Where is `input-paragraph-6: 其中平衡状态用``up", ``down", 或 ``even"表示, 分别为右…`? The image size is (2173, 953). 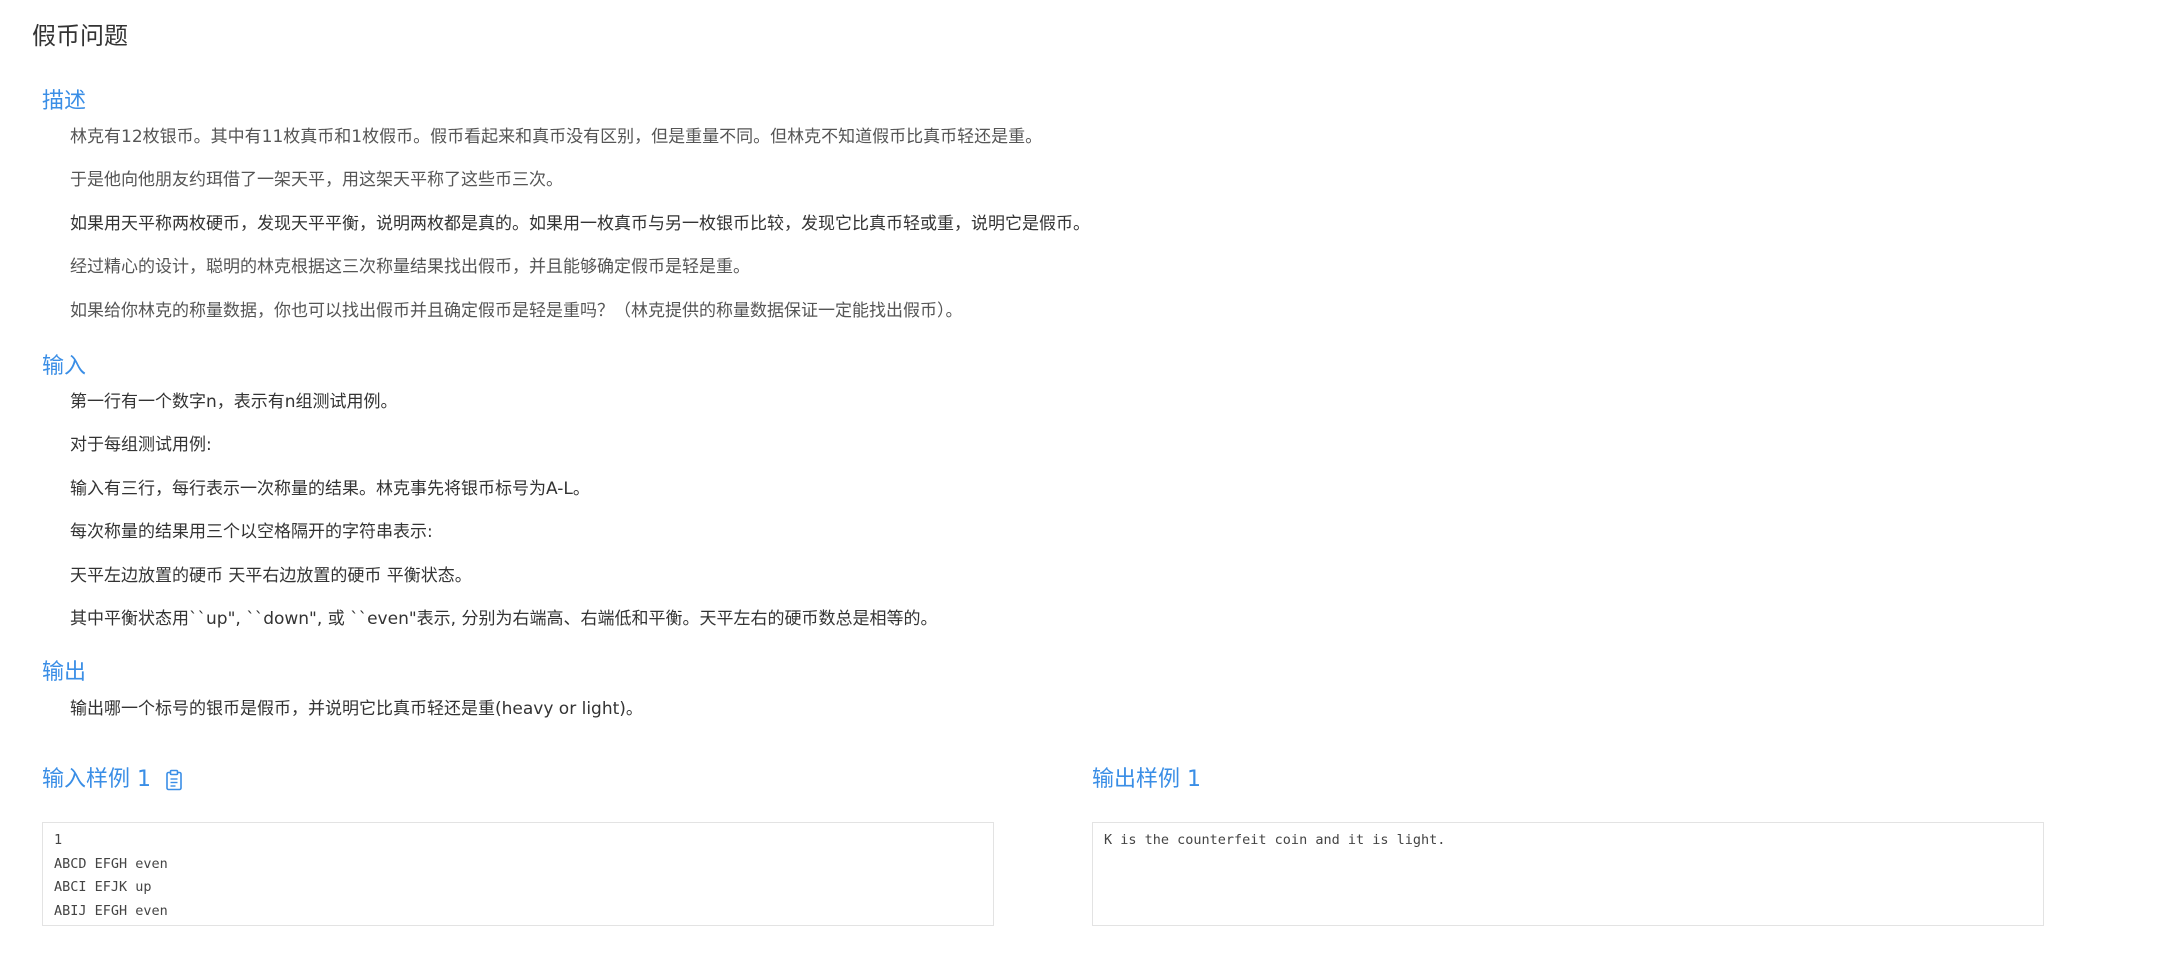
input-paragraph-6: 其中平衡状态用``up", ``down", 或 ``even"表示, 分别为右… is located at coordinates (504, 619).